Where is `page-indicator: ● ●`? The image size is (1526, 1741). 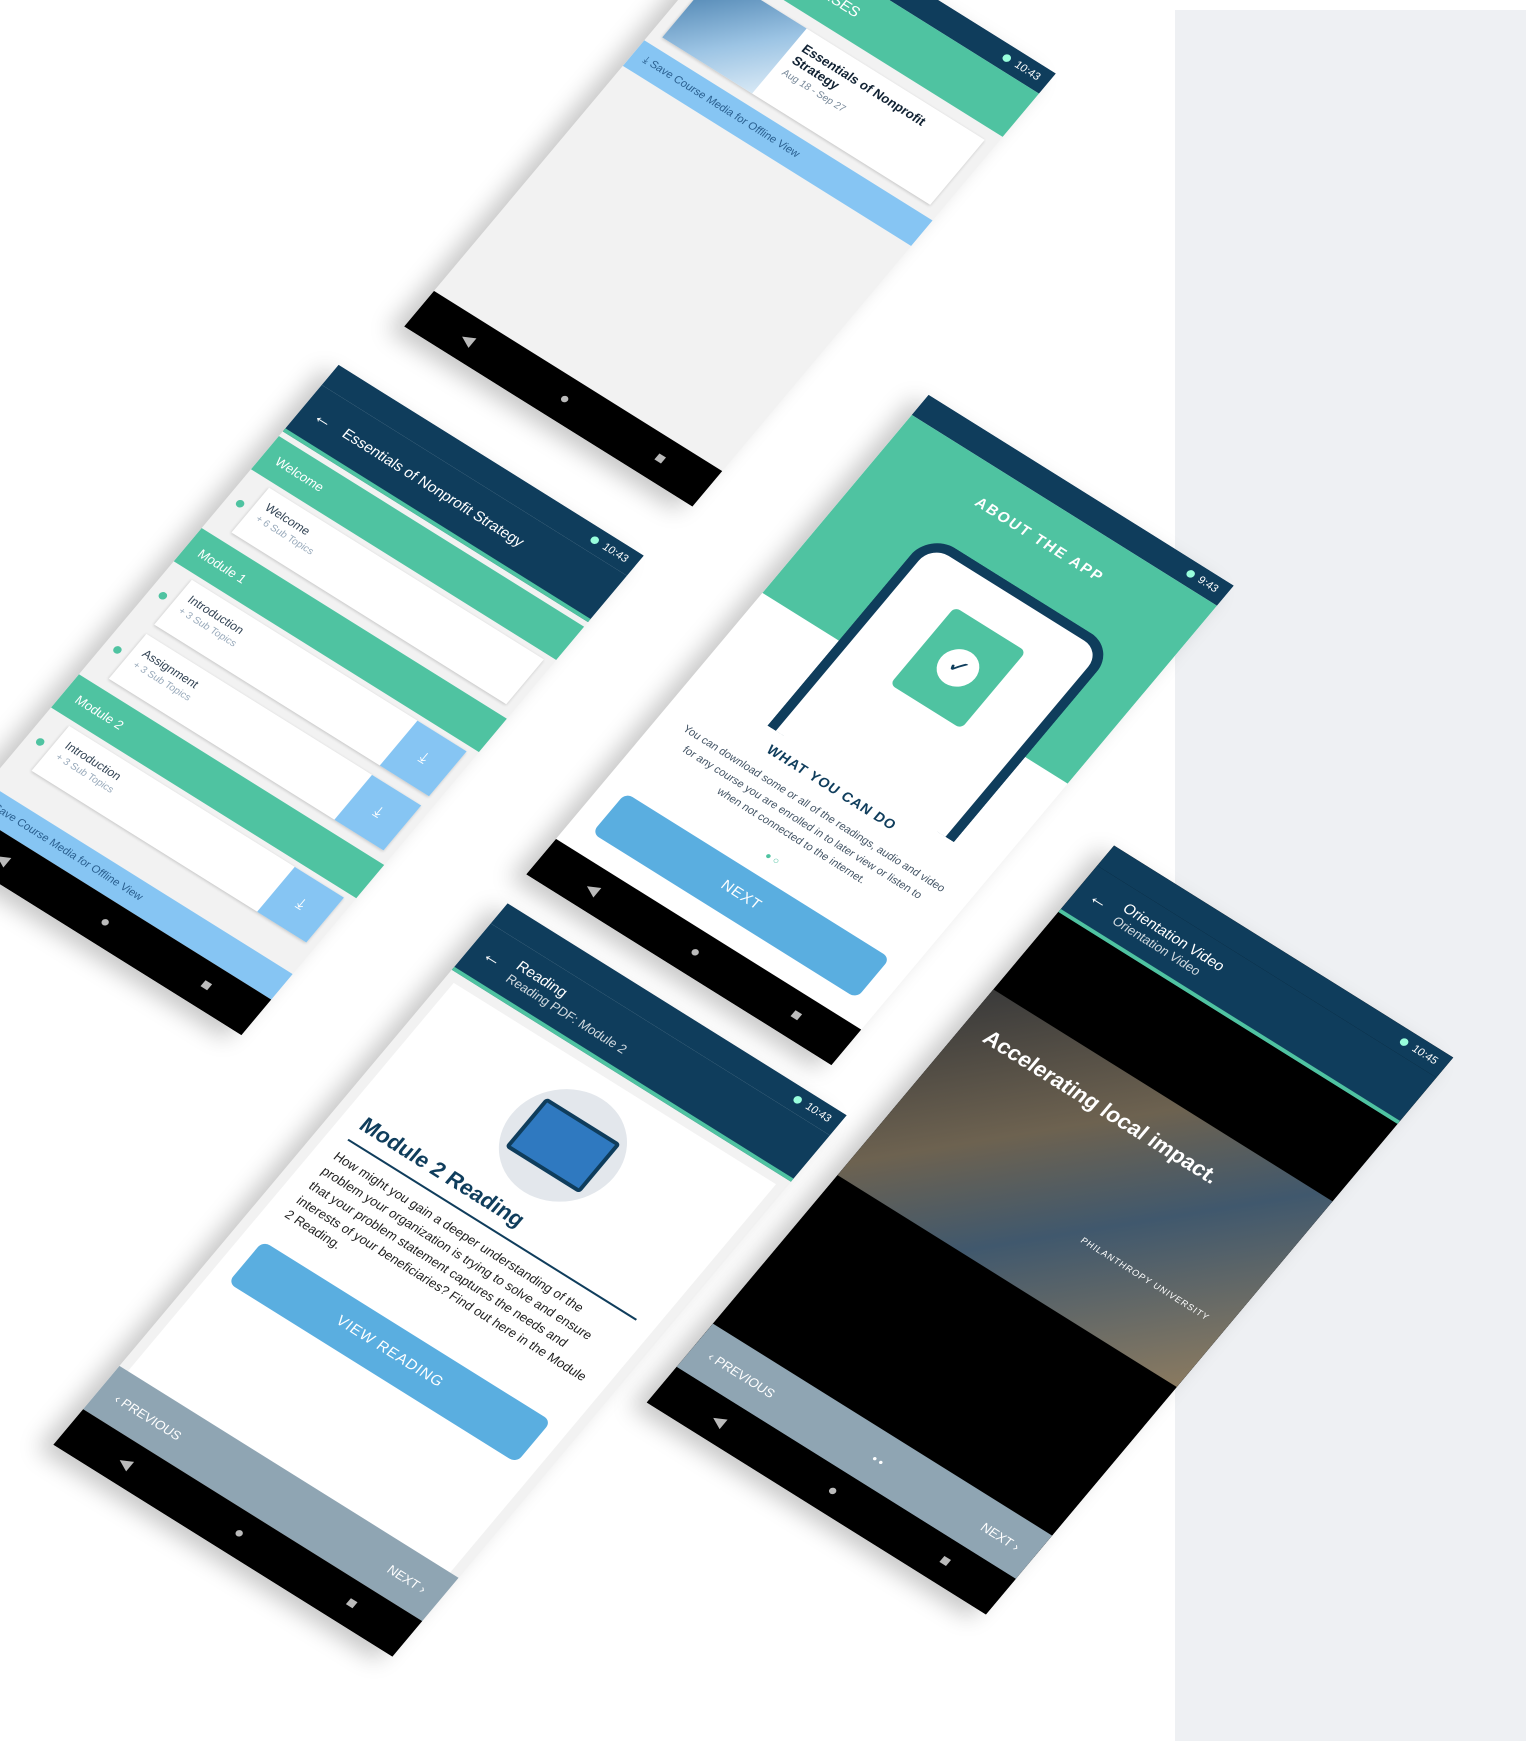
page-indicator: ● ● is located at coordinates (878, 1460).